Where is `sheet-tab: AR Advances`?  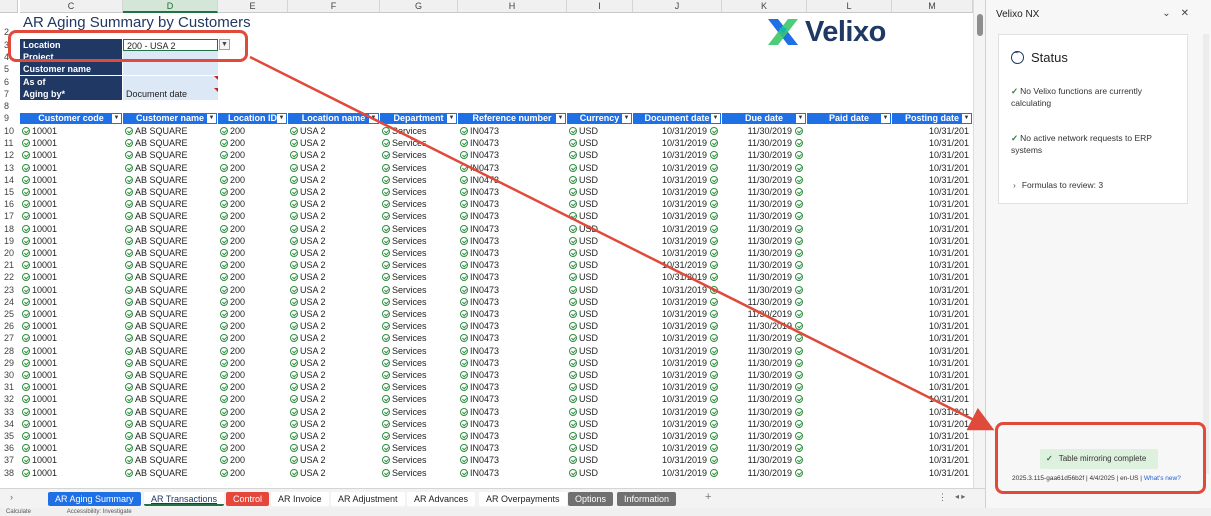 sheet-tab: AR Advances is located at coordinates (441, 499).